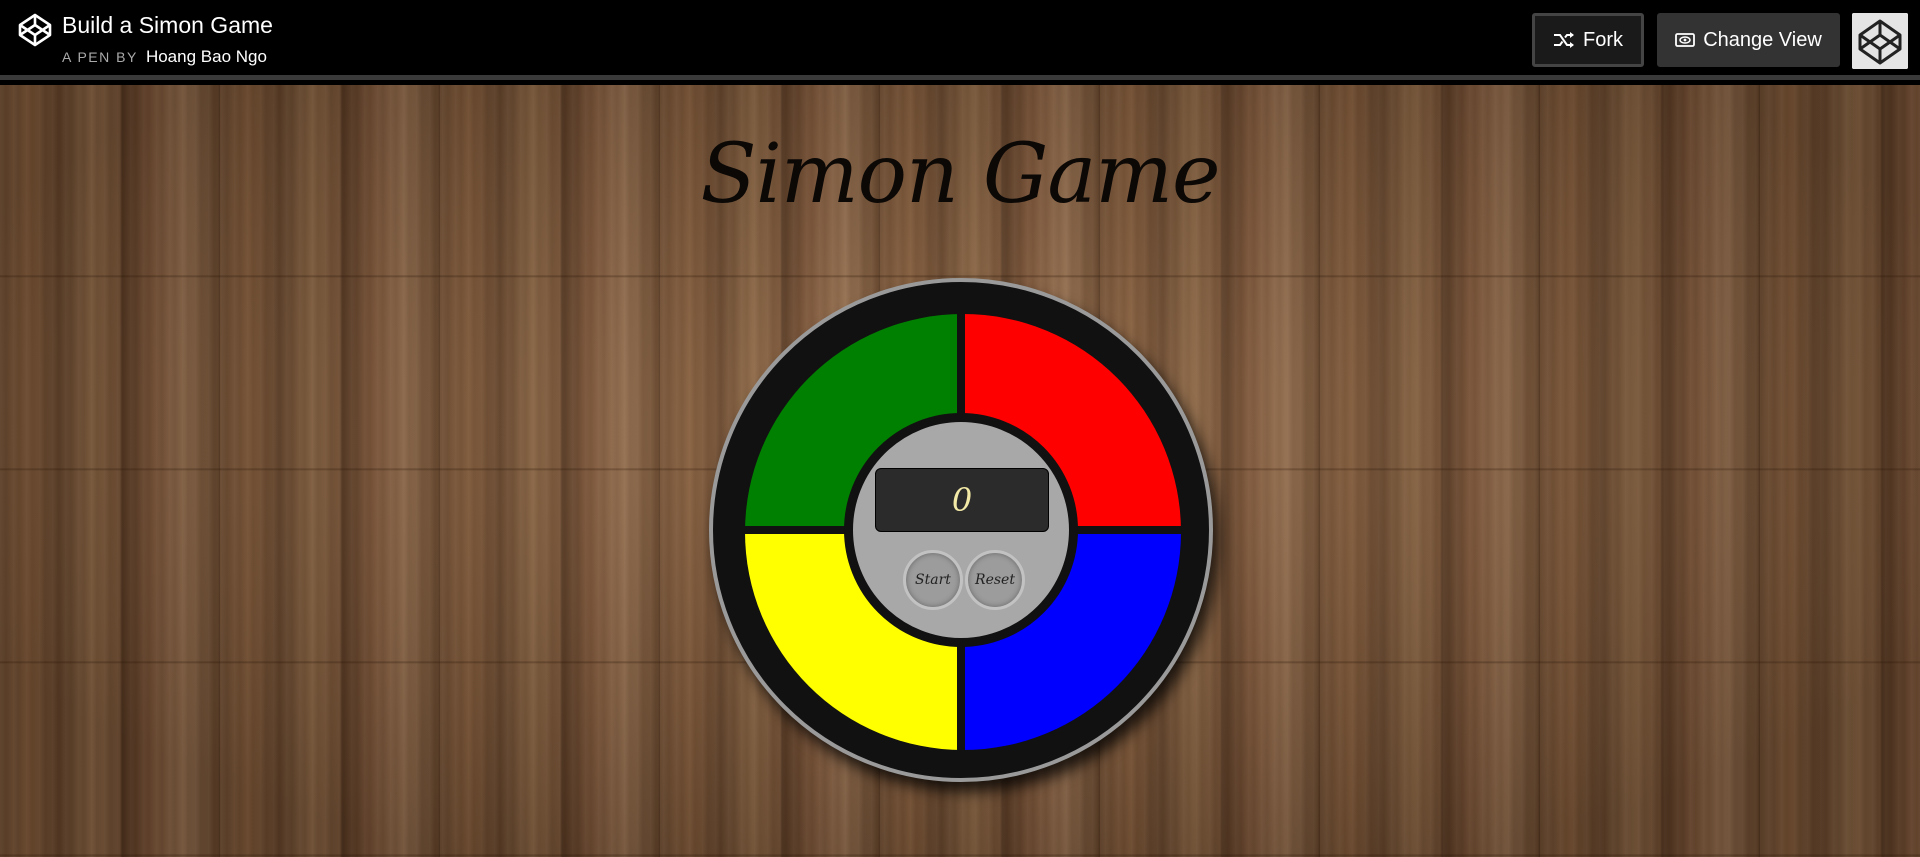 This screenshot has width=1920, height=857. What do you see at coordinates (1685, 40) in the screenshot?
I see `eye-icon` at bounding box center [1685, 40].